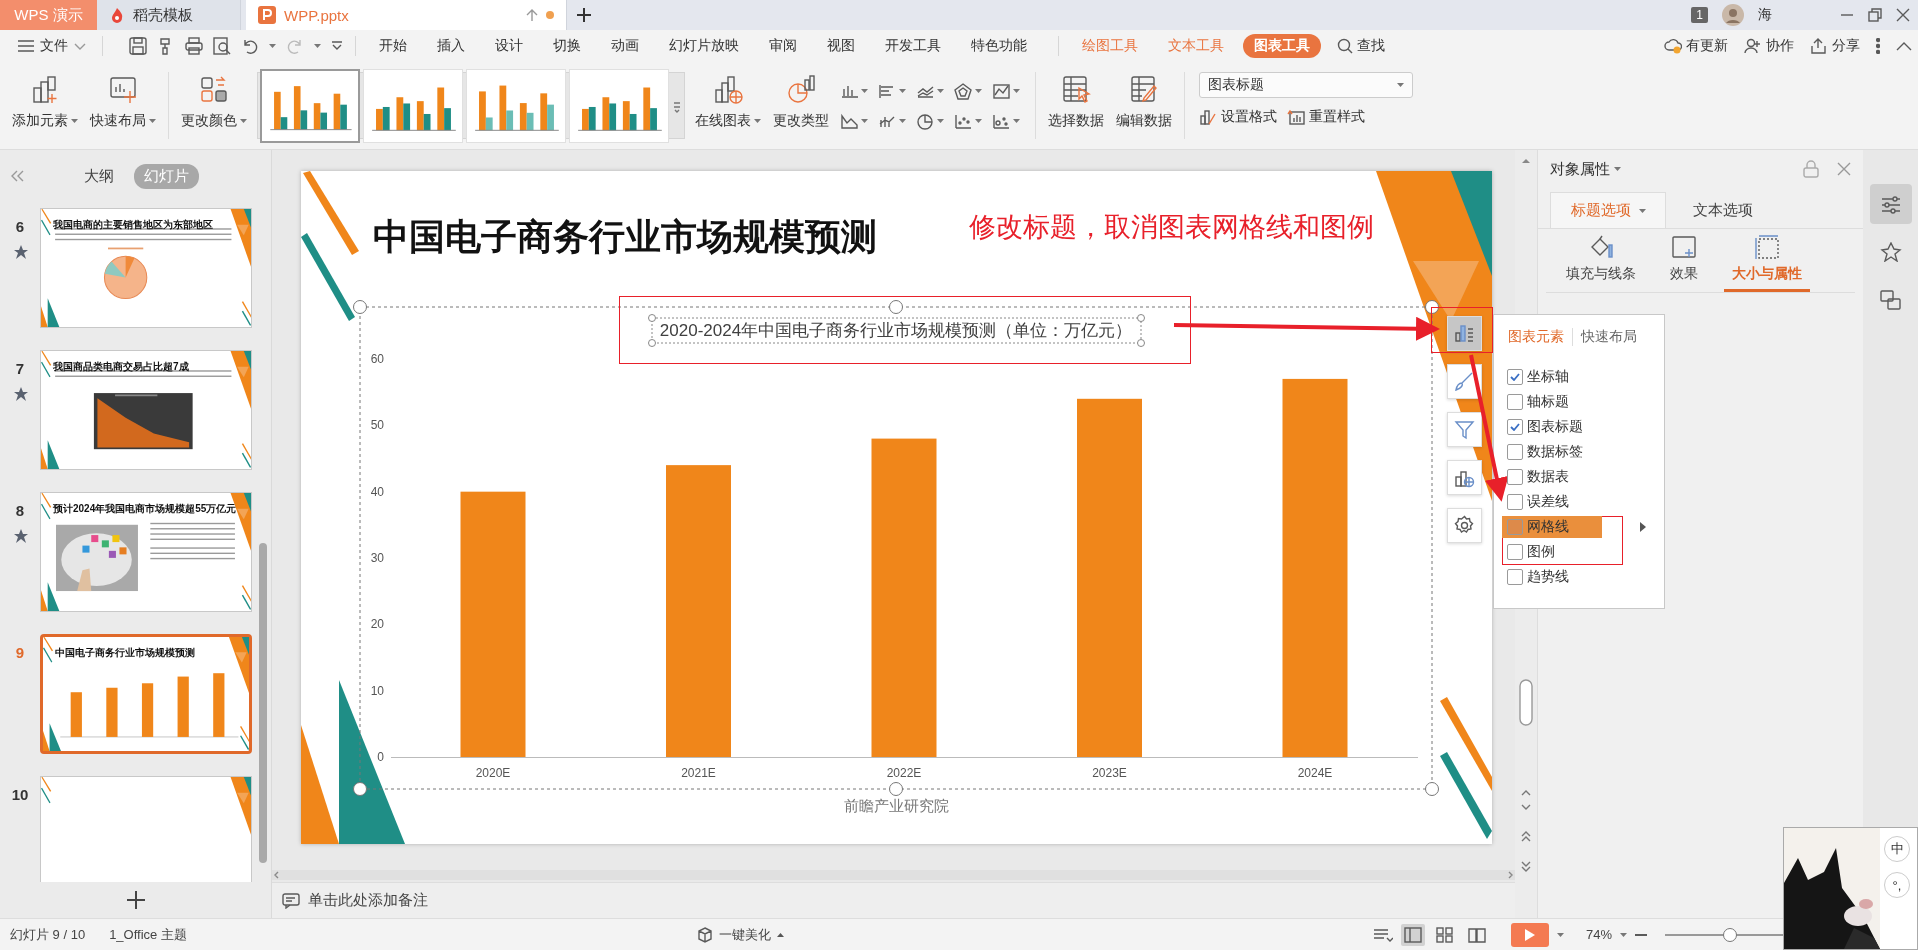  What do you see at coordinates (913, 46) in the screenshot?
I see `ribbon-tab: 开发工具` at bounding box center [913, 46].